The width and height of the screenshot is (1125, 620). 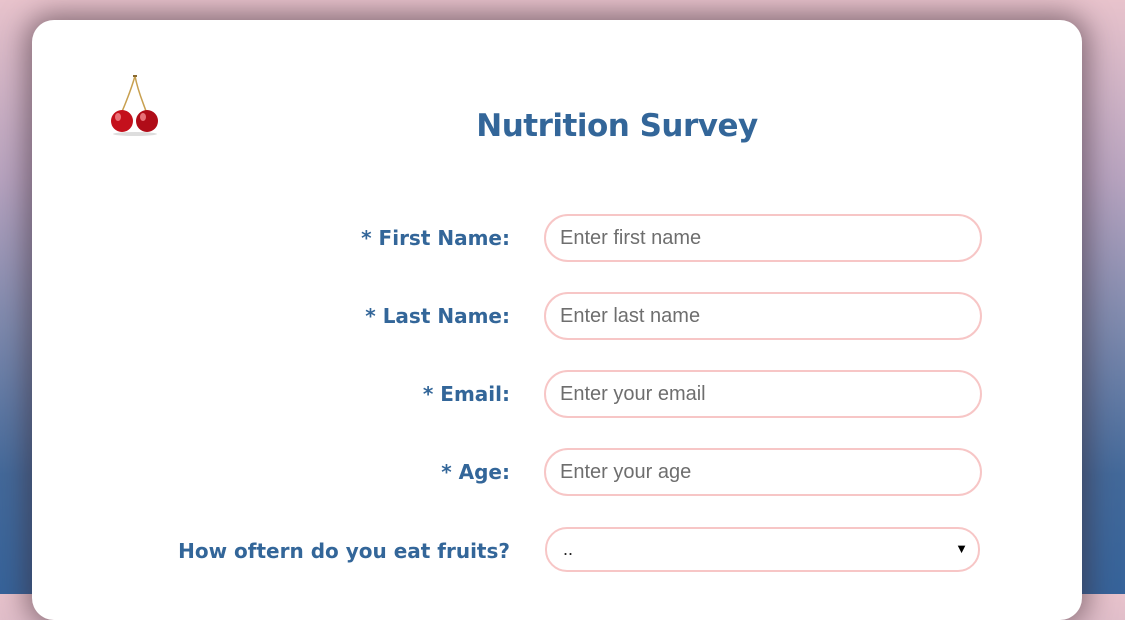 What do you see at coordinates (961, 548) in the screenshot?
I see `triangle-down-icon: ▼` at bounding box center [961, 548].